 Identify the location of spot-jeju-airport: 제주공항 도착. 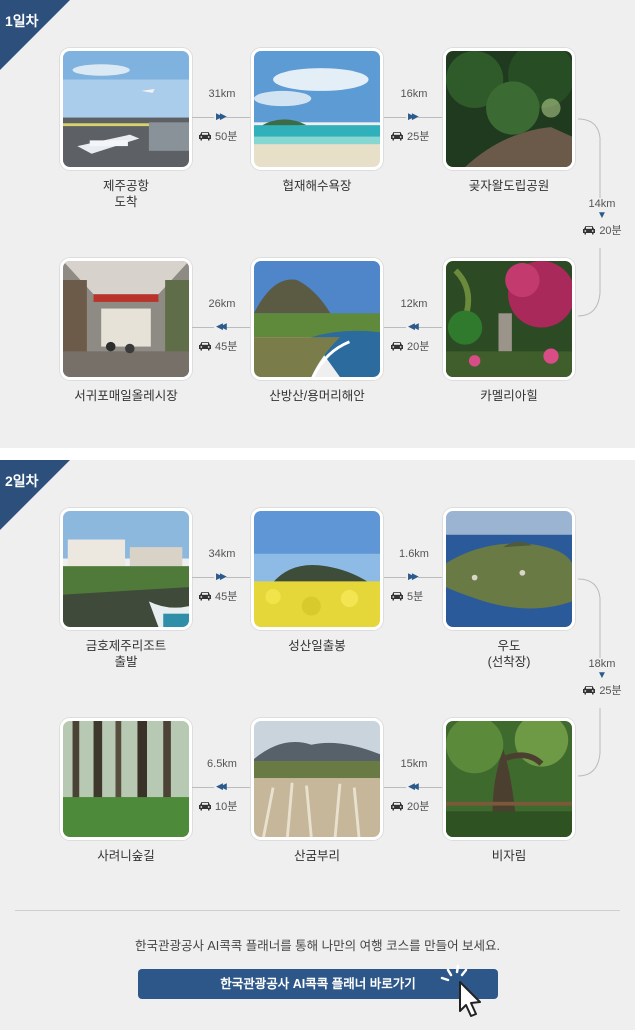
(126, 129).